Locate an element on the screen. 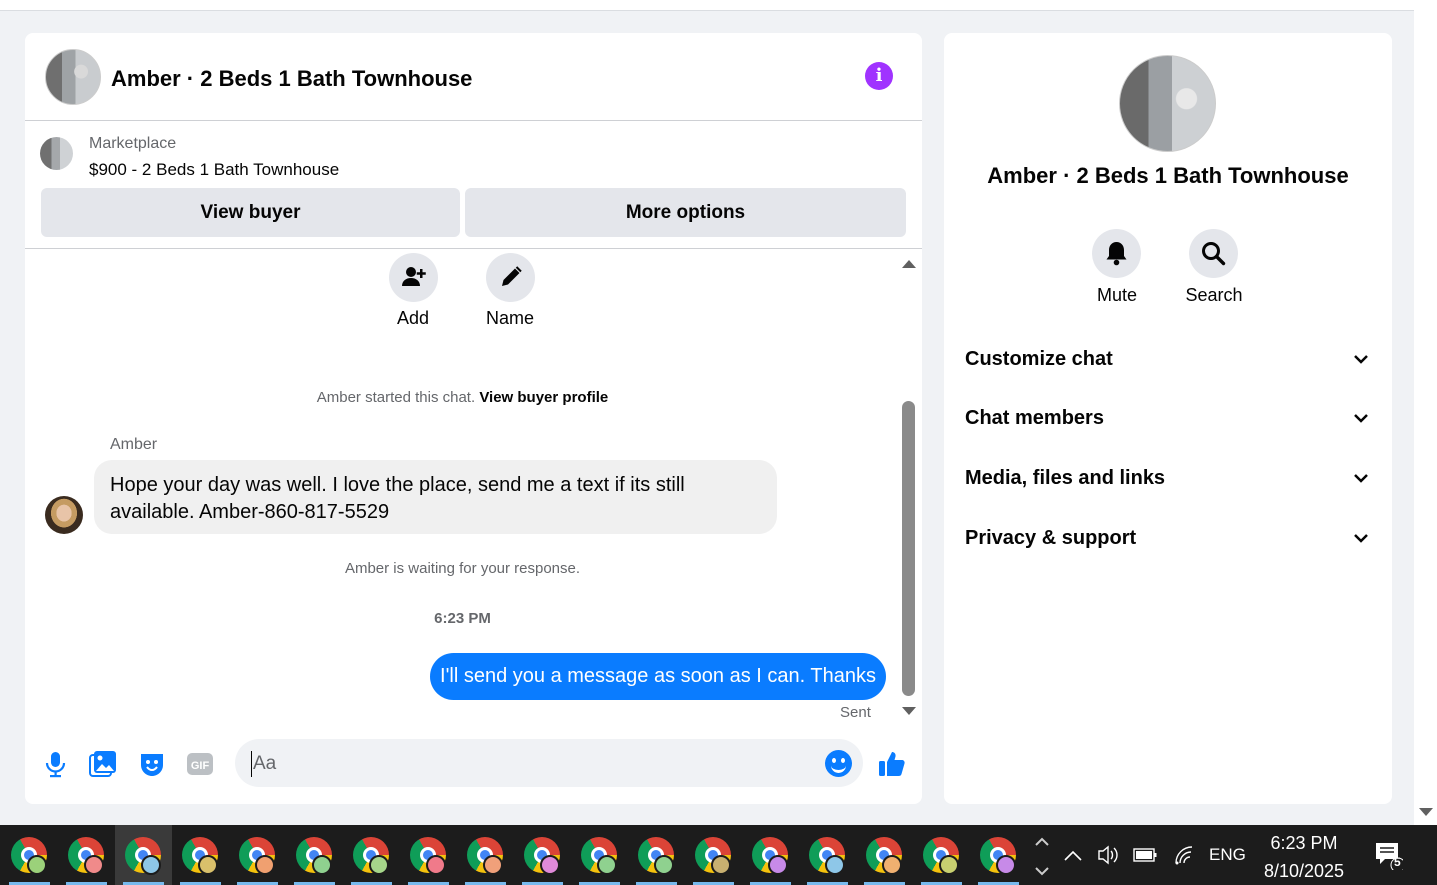  view-buyer-profile-link: View buyer profile is located at coordinates (543, 397).